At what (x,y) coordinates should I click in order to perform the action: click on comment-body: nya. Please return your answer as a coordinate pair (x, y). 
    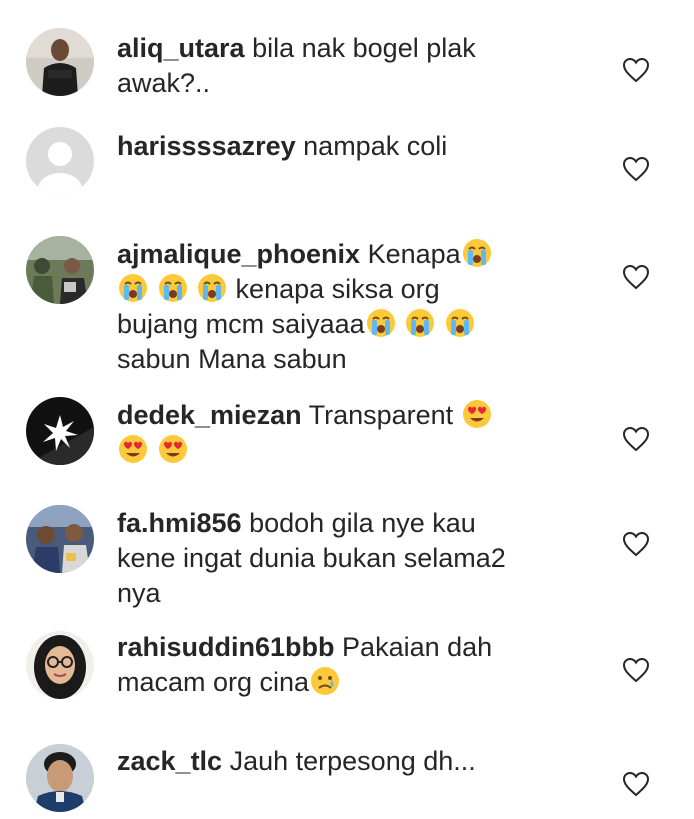
    Looking at the image, I should click on (139, 593).